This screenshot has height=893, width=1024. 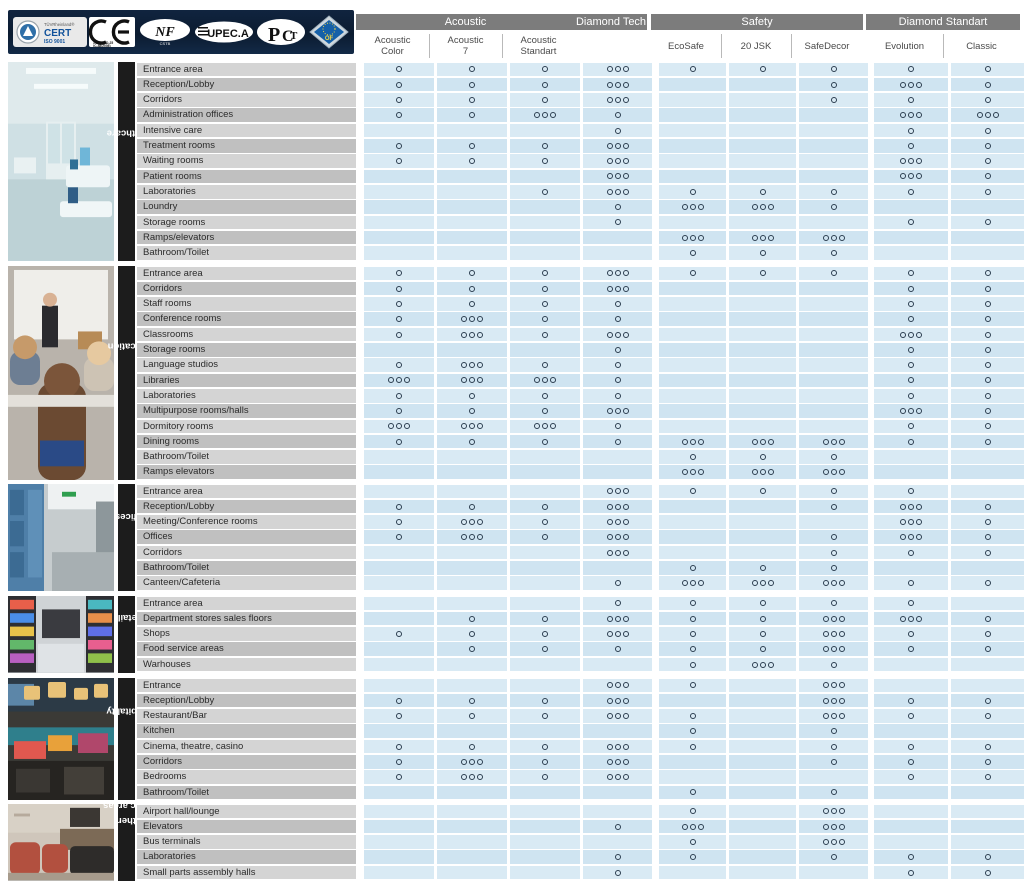 I want to click on row-label: Waiting rooms, so click(x=246, y=161).